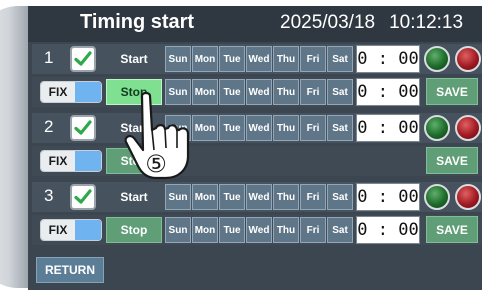 The image size is (482, 290). What do you see at coordinates (49, 57) in the screenshot?
I see `timer-number: 1` at bounding box center [49, 57].